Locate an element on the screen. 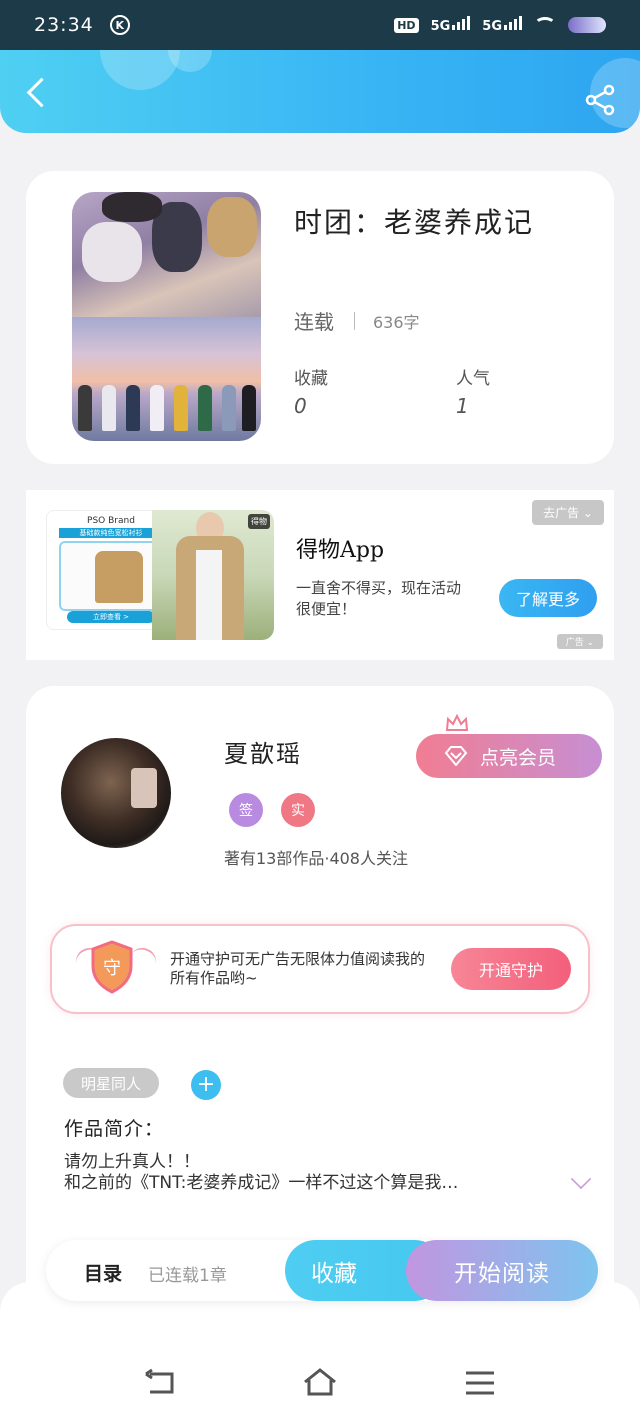 This screenshot has width=640, height=1422. chevron-down-icon is located at coordinates (581, 1179).